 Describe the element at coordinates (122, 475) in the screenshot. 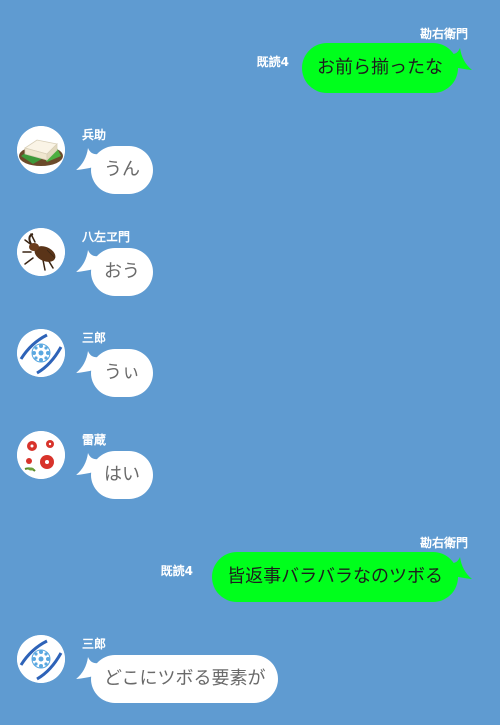

I see `message-bubble: はい` at that location.